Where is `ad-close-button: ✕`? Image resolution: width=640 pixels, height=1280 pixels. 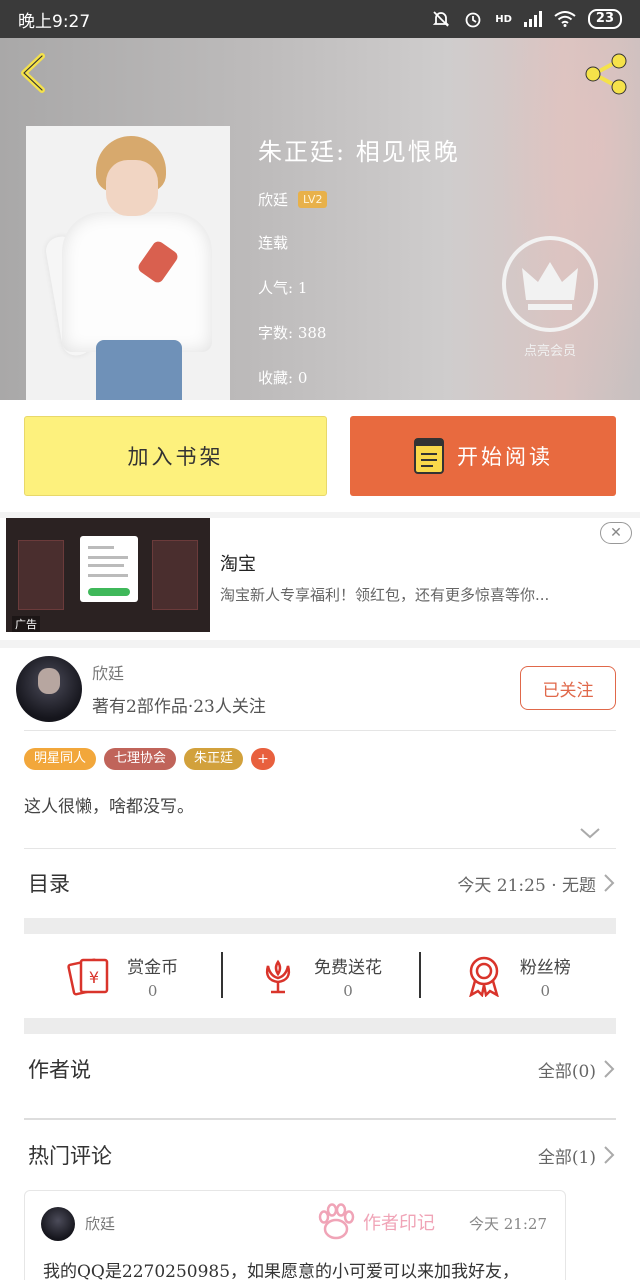 ad-close-button: ✕ is located at coordinates (616, 533).